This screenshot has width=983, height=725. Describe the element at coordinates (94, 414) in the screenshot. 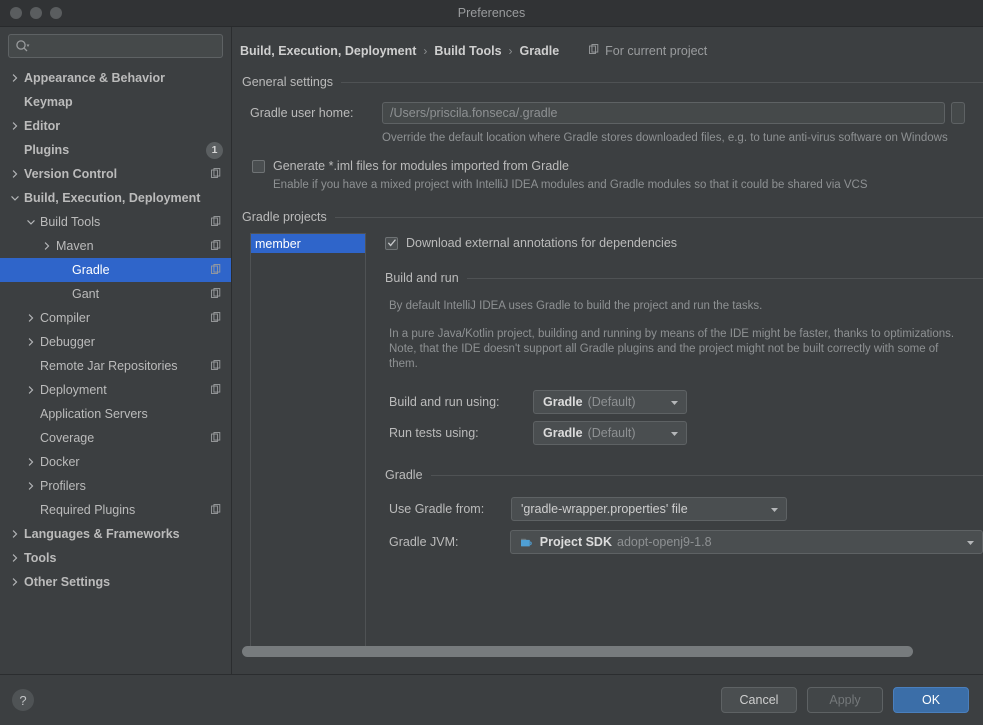

I see `sidebar-item-label: Application Servers` at that location.